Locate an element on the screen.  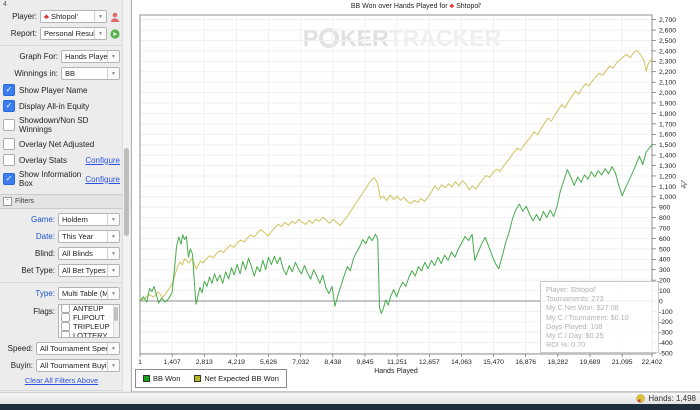
svg-text: 400 is located at coordinates (665, 260).